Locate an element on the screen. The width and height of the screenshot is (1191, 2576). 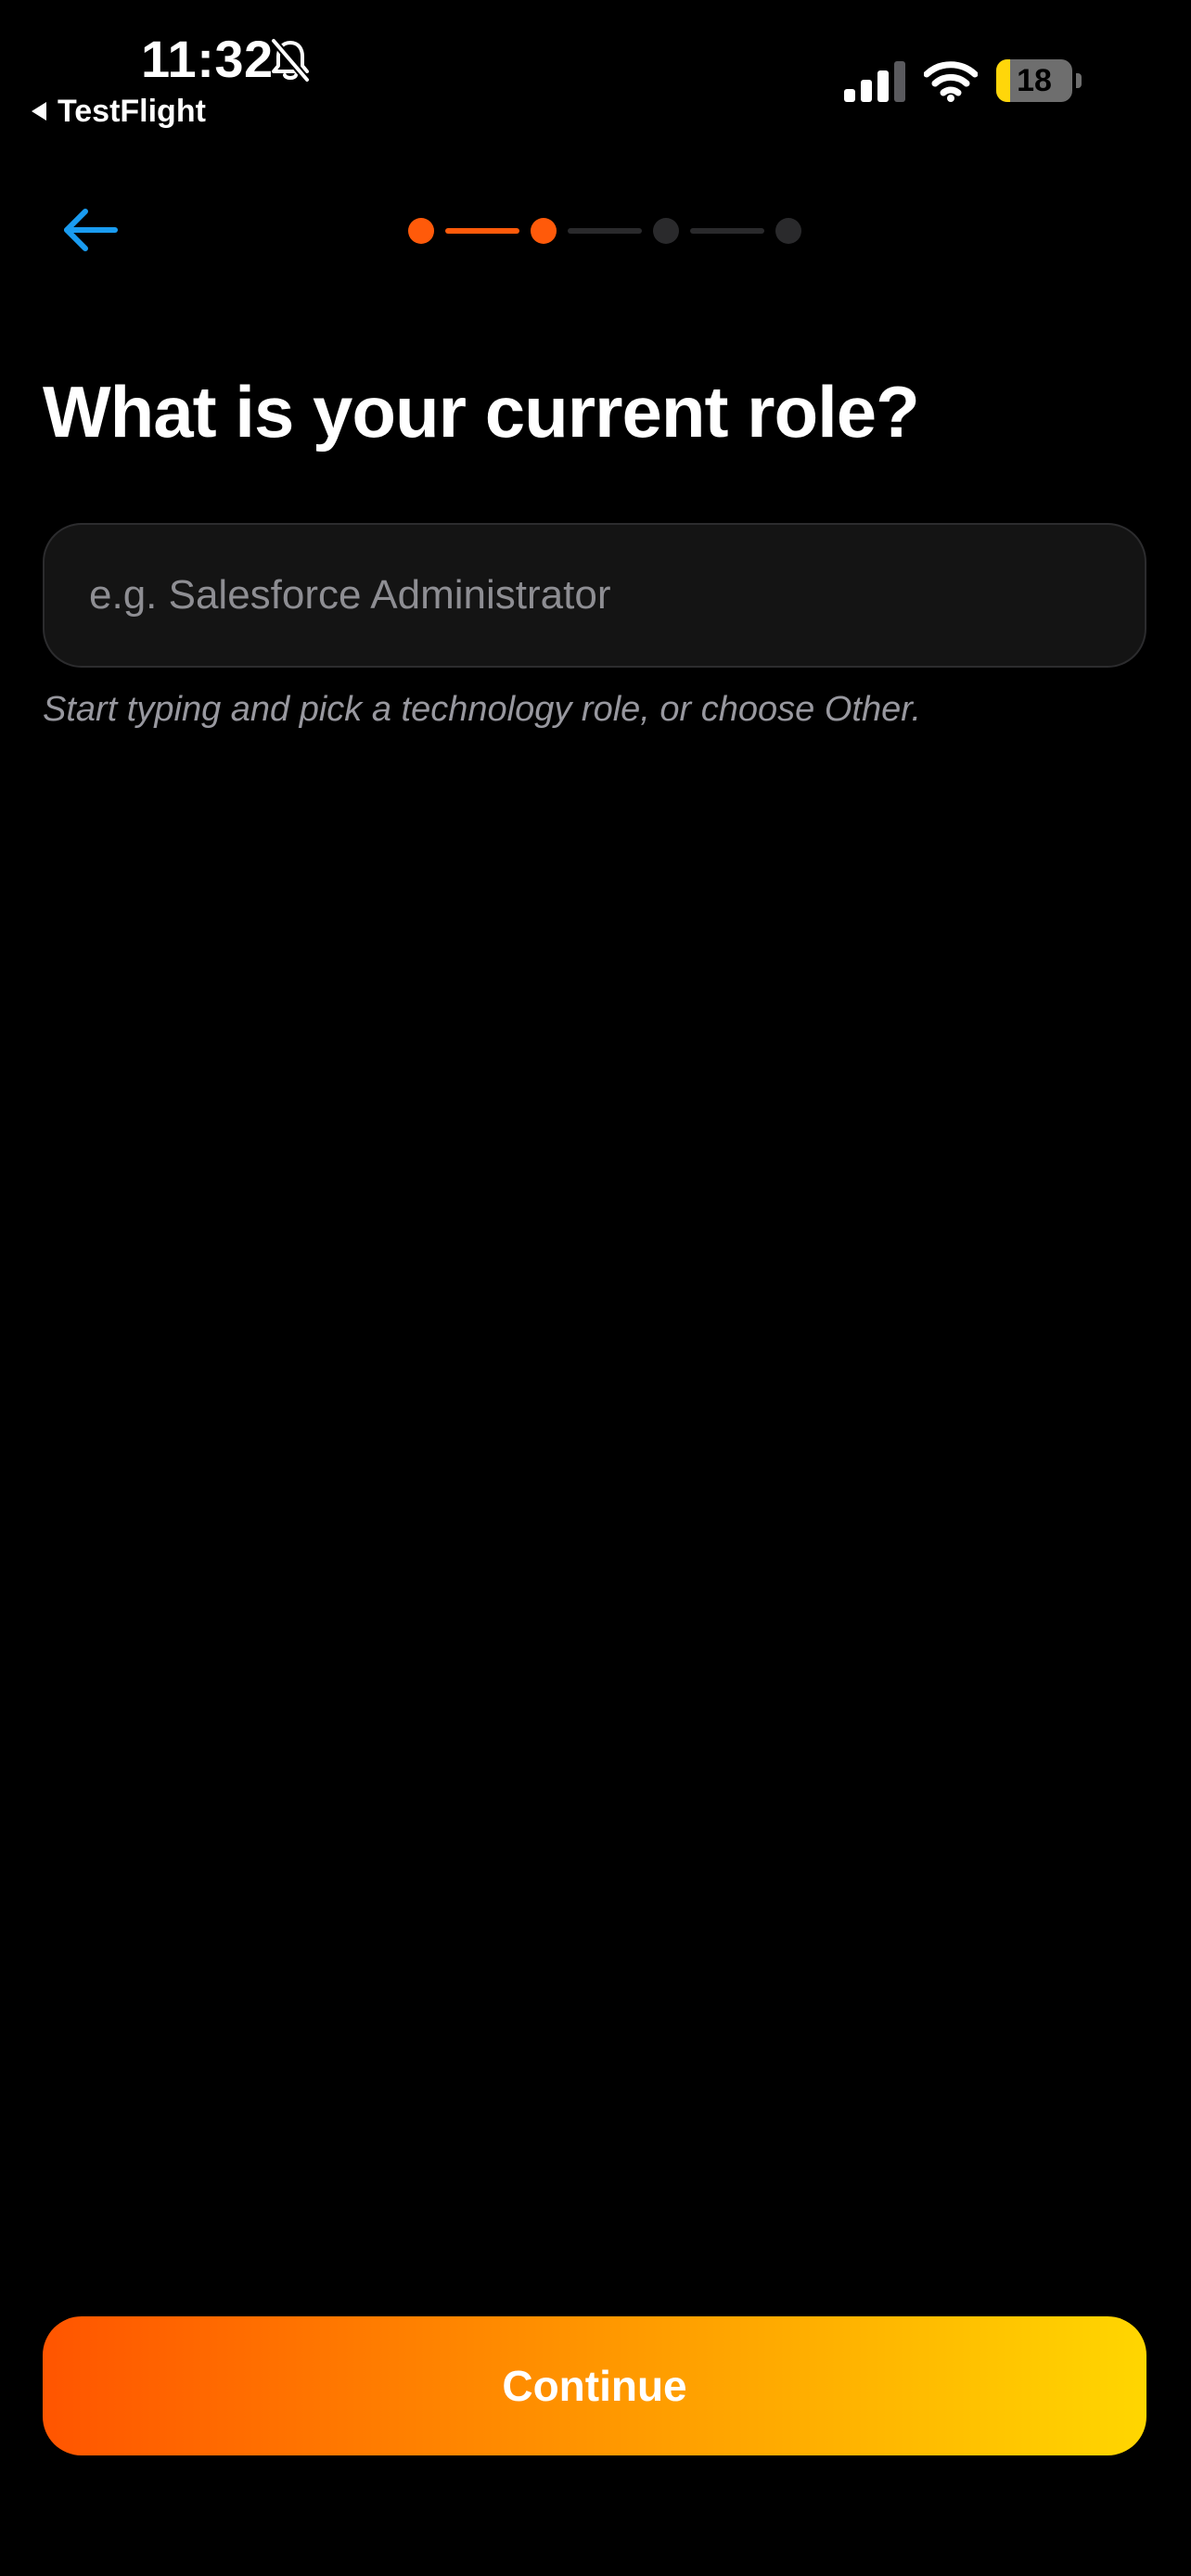
battery-percent: 18 is located at coordinates (1034, 80).